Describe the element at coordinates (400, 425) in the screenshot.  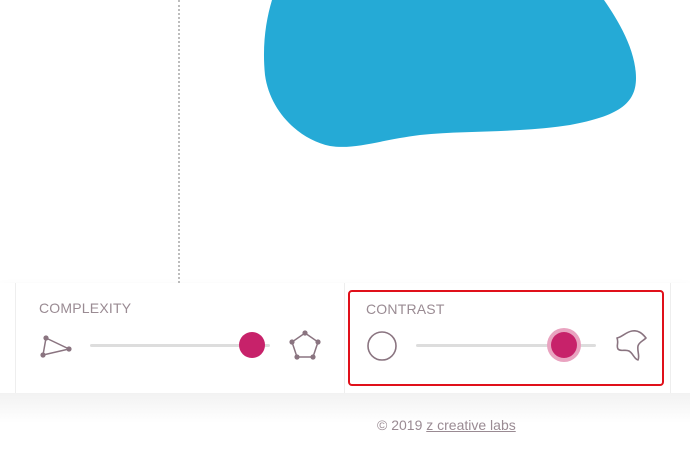
I see `copyright-text: © 2019` at that location.